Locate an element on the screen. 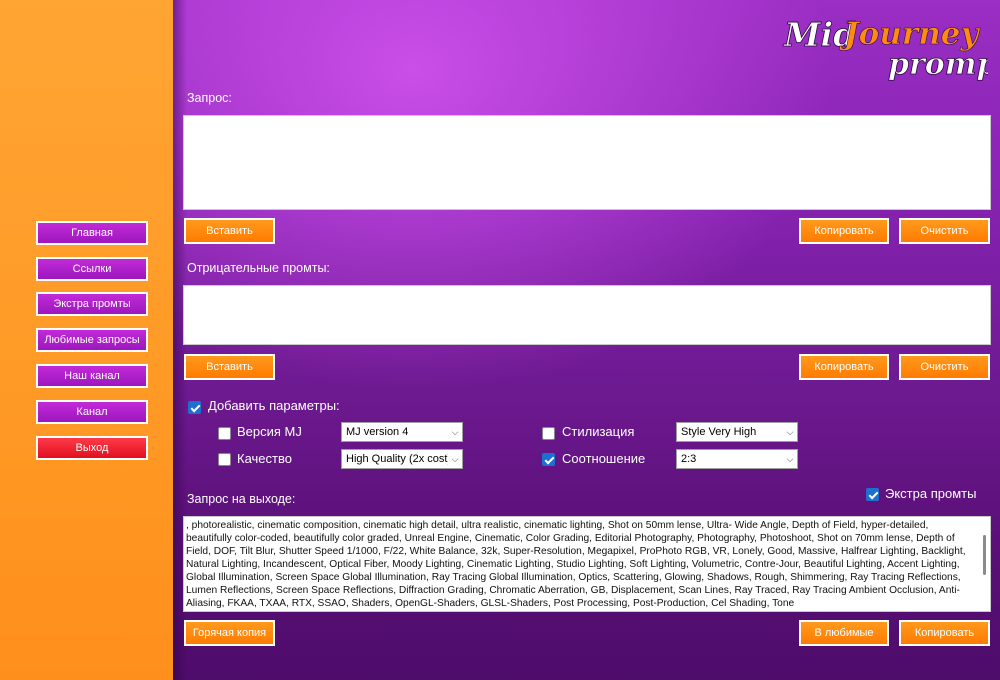 The image size is (1000, 680). output-label: Запрос на выходе: is located at coordinates (241, 499).